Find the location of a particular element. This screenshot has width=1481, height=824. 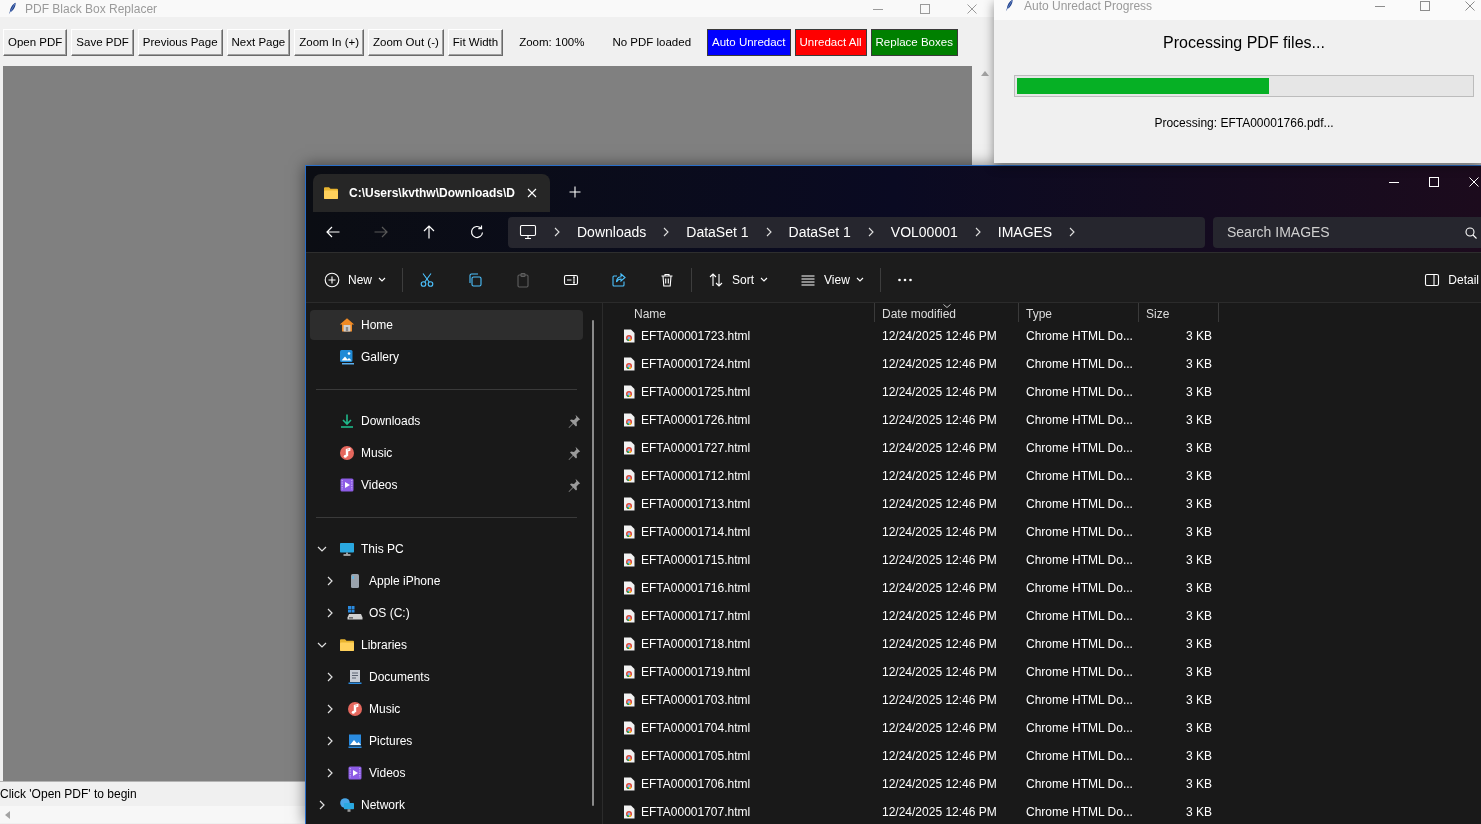

toolbar-button: Open PDF is located at coordinates (35, 42).